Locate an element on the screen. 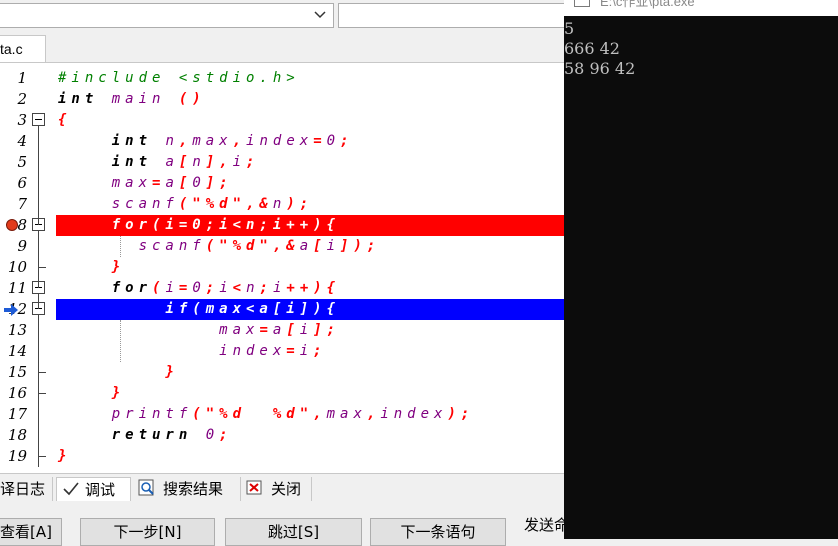 Image resolution: width=838 pixels, height=546 pixels. line-number: 2 is located at coordinates (13, 99).